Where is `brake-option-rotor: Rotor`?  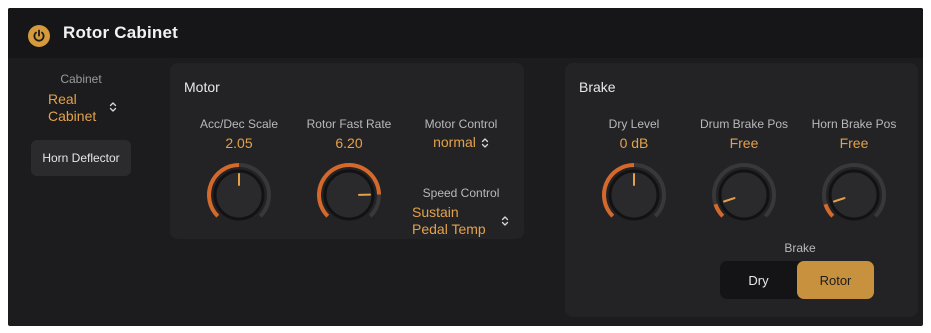
brake-option-rotor: Rotor is located at coordinates (835, 280).